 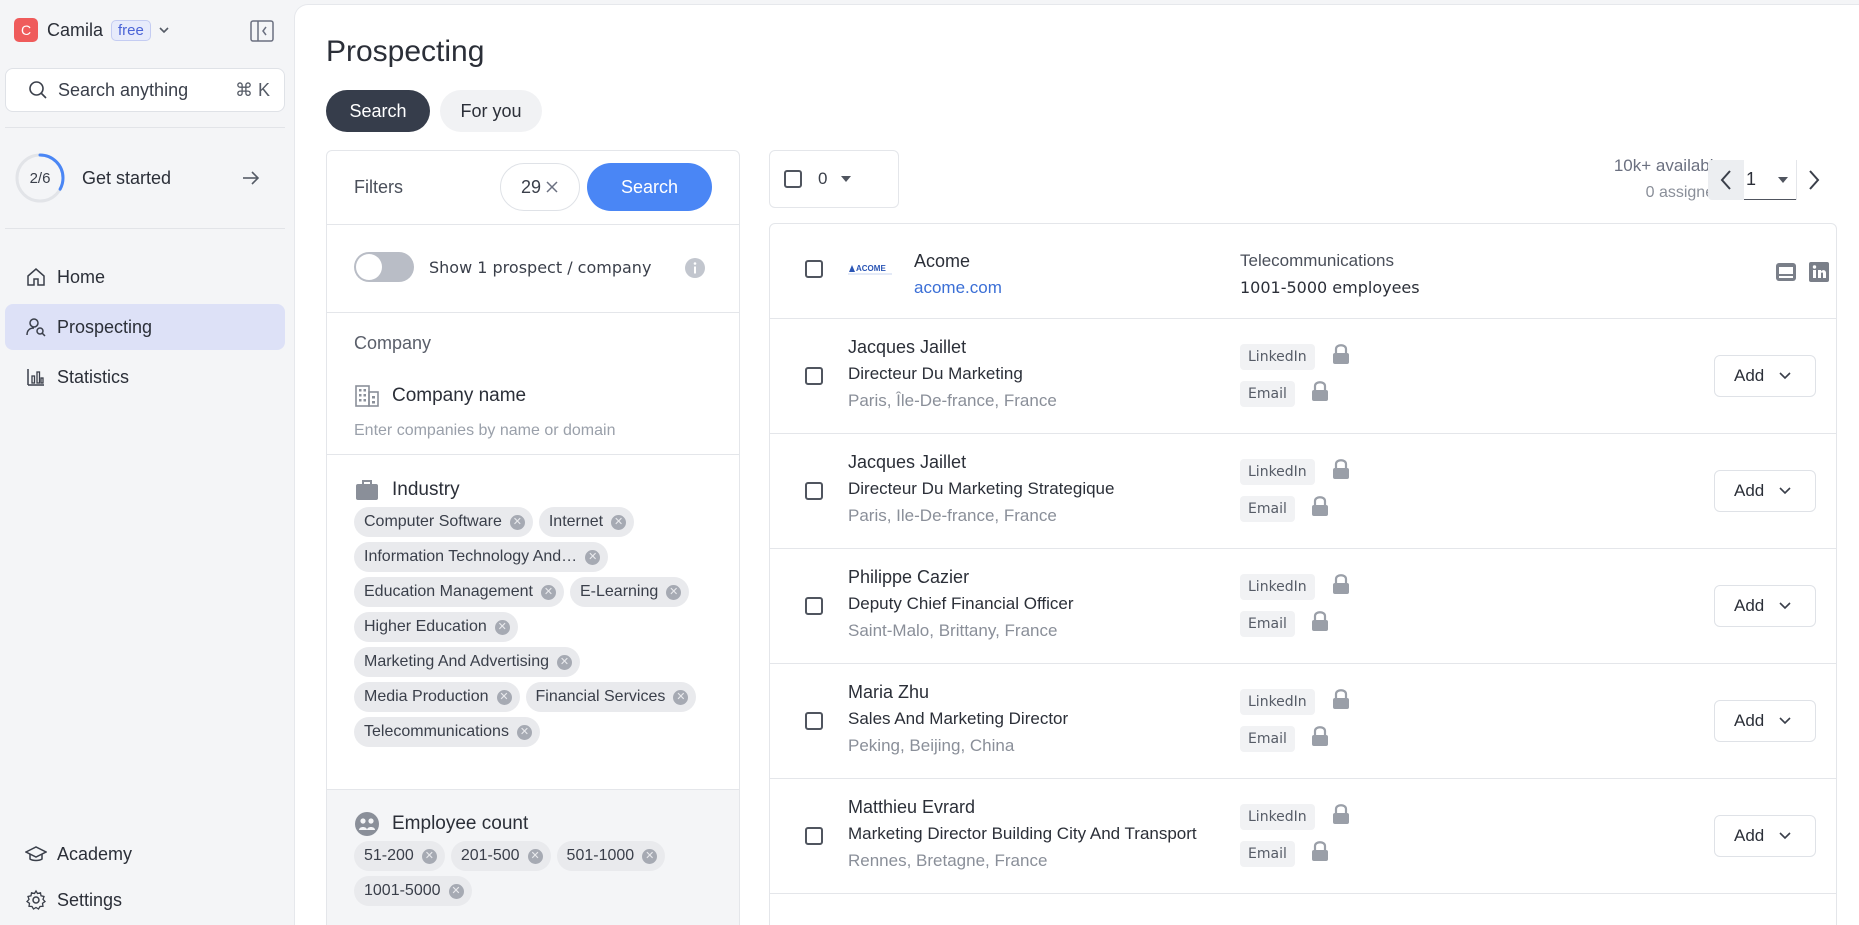 What do you see at coordinates (36, 899) in the screenshot?
I see `gear-icon` at bounding box center [36, 899].